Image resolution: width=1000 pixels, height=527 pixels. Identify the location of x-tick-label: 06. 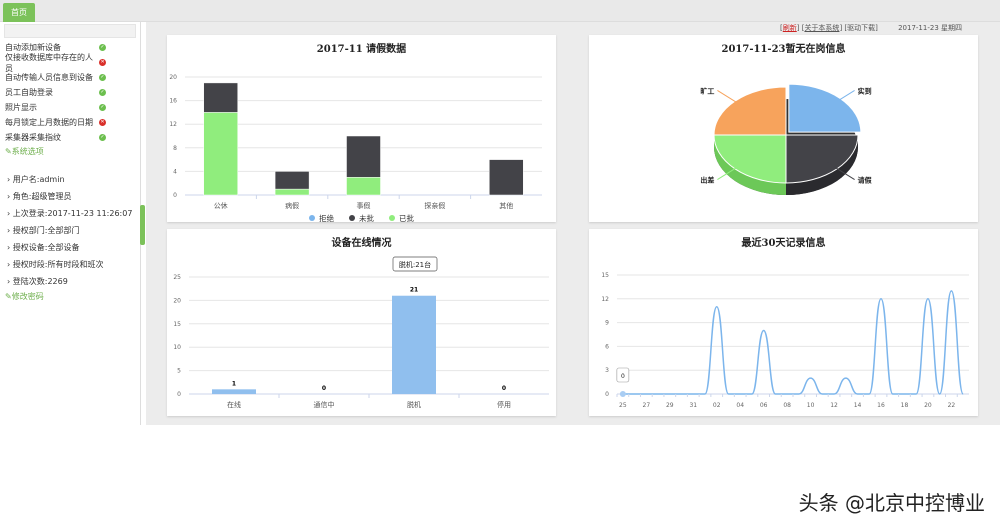
(764, 405).